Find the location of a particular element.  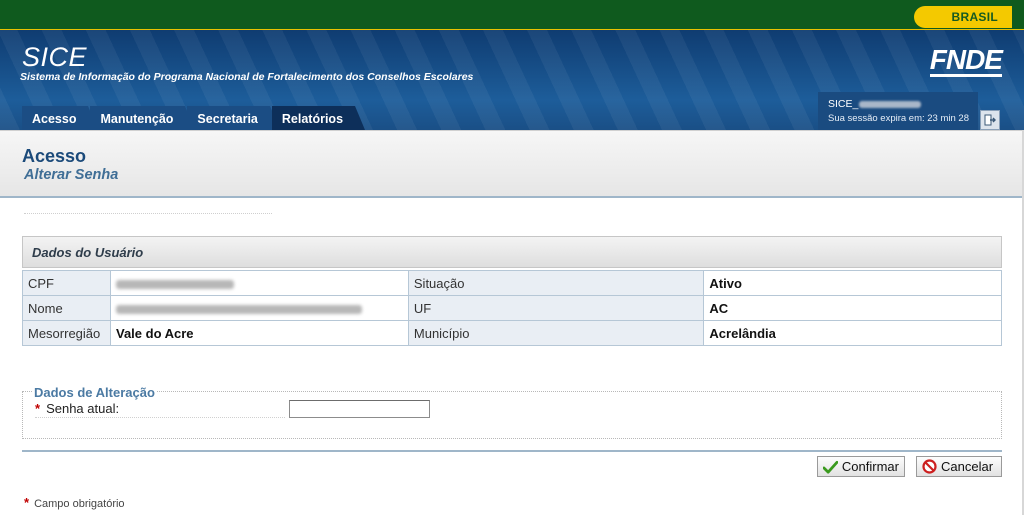

field-divider is located at coordinates (160, 417).